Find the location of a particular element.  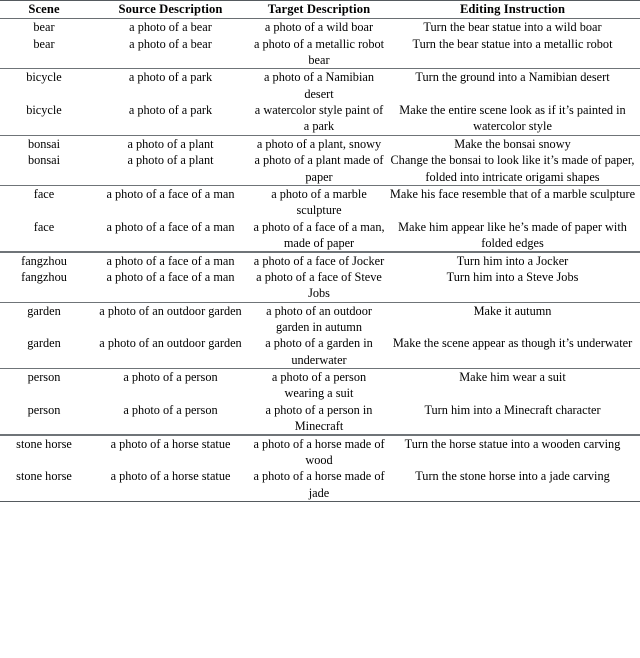

column-header-target-description: Target Description is located at coordinates (319, 9).